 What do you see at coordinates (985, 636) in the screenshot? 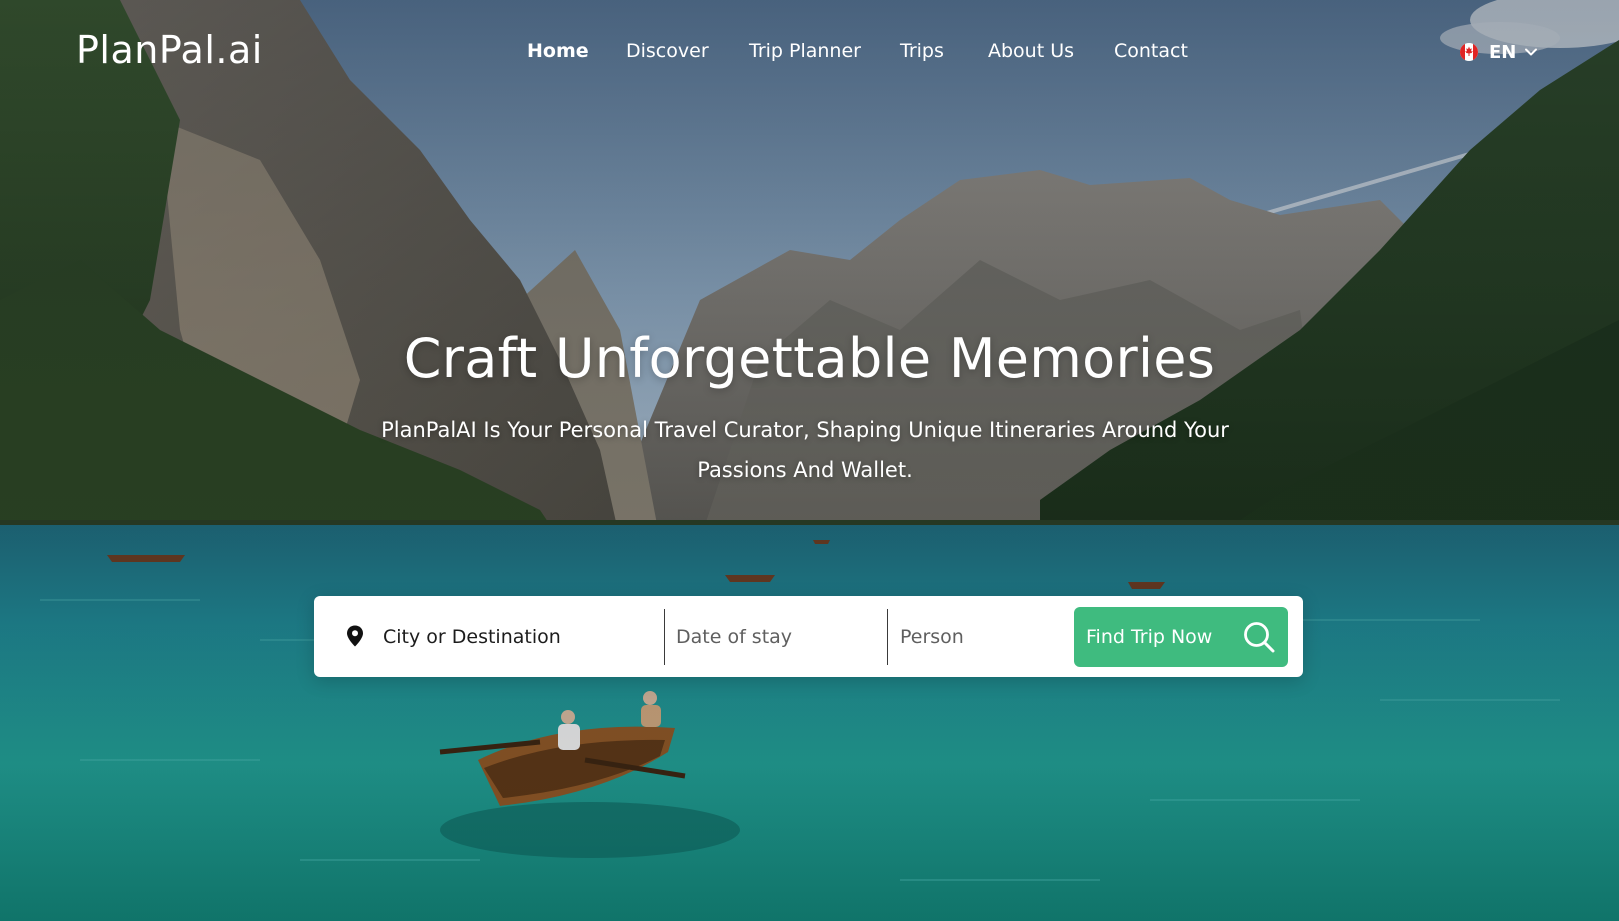
I see `person-input` at bounding box center [985, 636].